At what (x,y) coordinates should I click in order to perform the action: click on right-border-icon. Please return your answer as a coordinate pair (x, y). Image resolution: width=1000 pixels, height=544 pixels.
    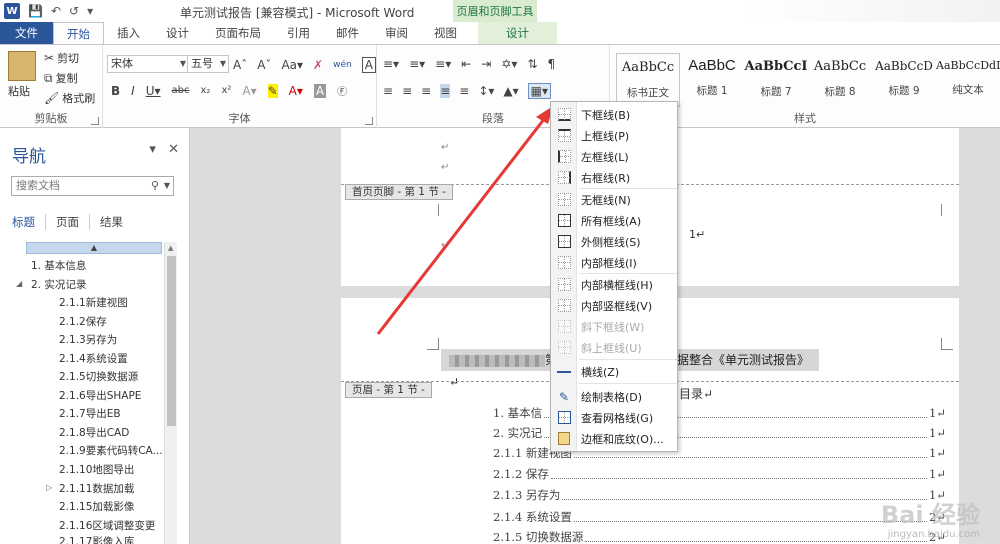
    Looking at the image, I should click on (564, 177).